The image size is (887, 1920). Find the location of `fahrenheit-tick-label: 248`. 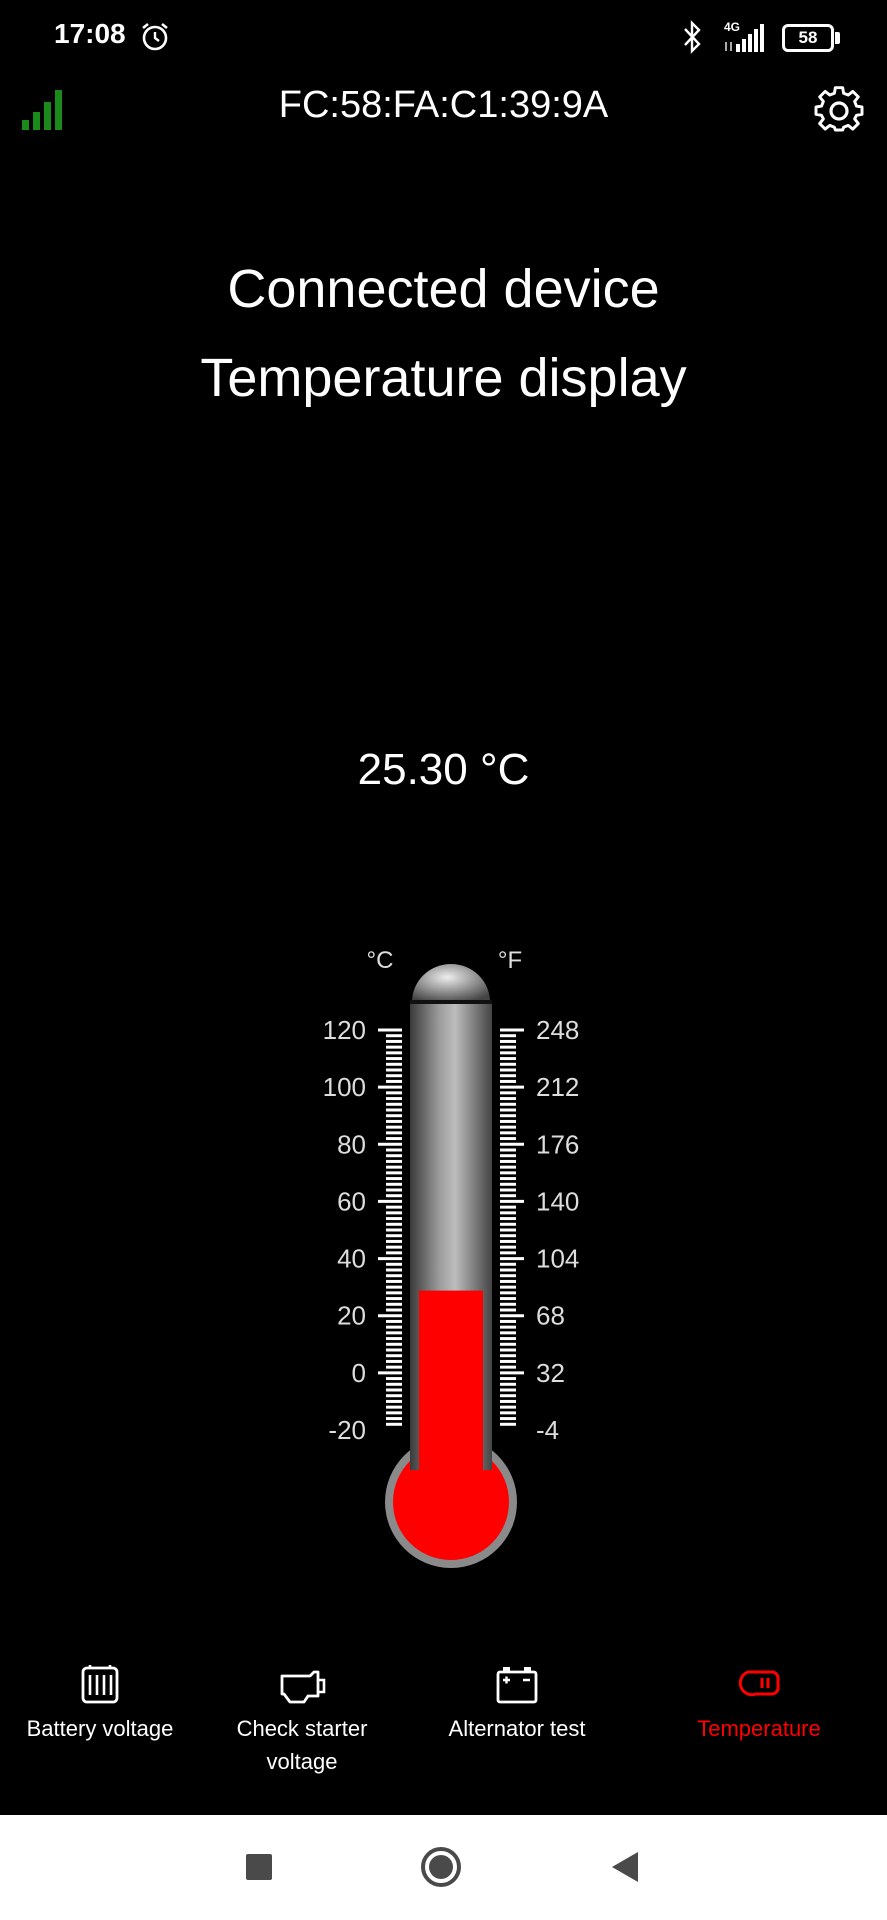

fahrenheit-tick-label: 248 is located at coordinates (557, 1030).